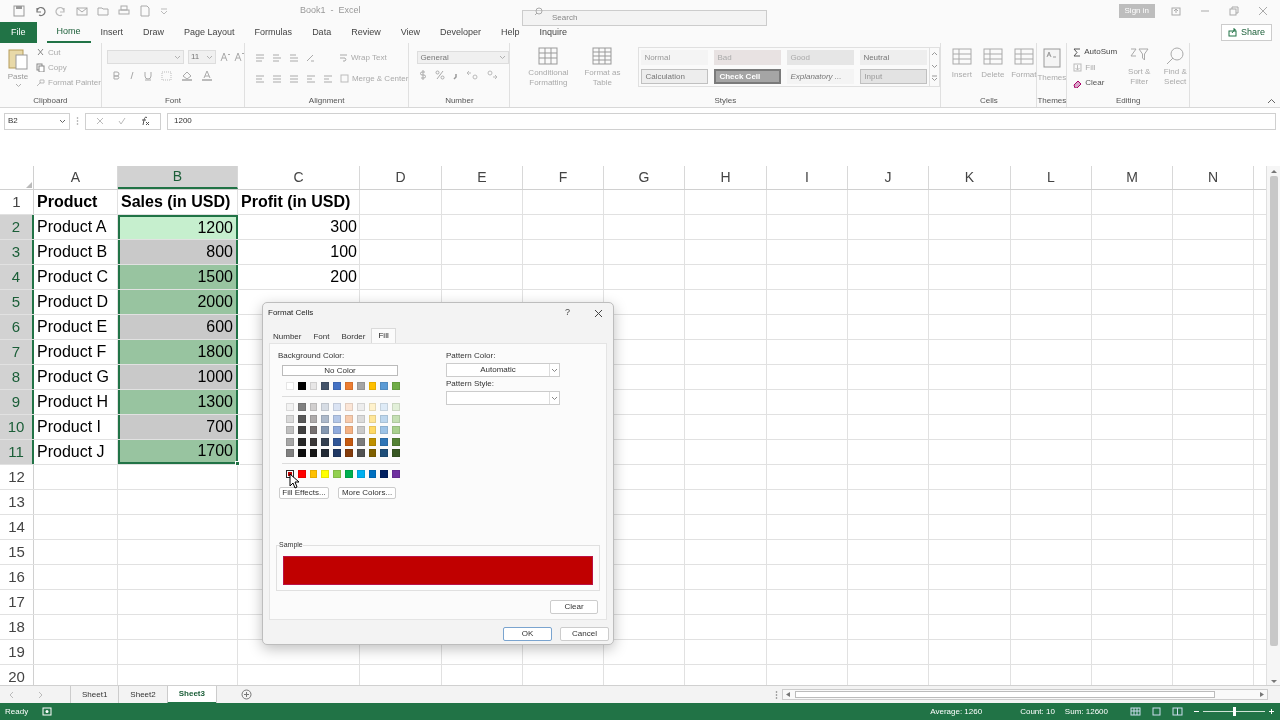  What do you see at coordinates (19, 11) in the screenshot?
I see `save-icon` at bounding box center [19, 11].